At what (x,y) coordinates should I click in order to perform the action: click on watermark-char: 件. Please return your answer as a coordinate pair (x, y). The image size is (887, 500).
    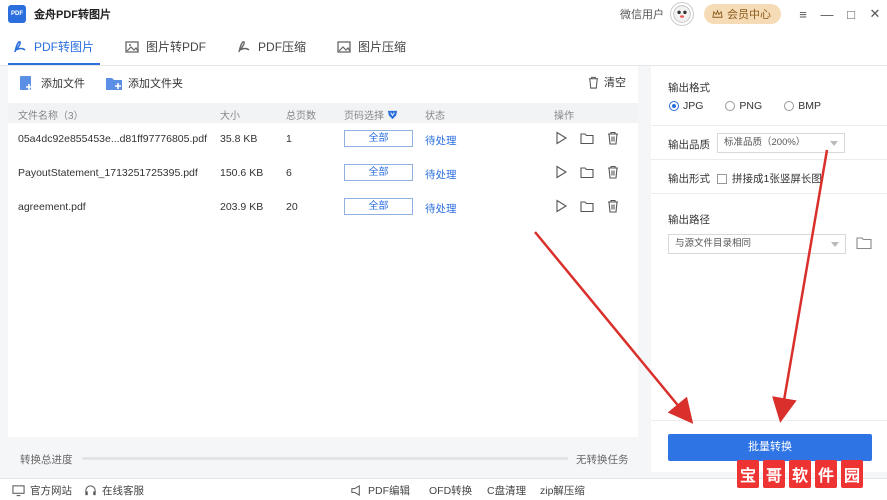
    Looking at the image, I should click on (826, 474).